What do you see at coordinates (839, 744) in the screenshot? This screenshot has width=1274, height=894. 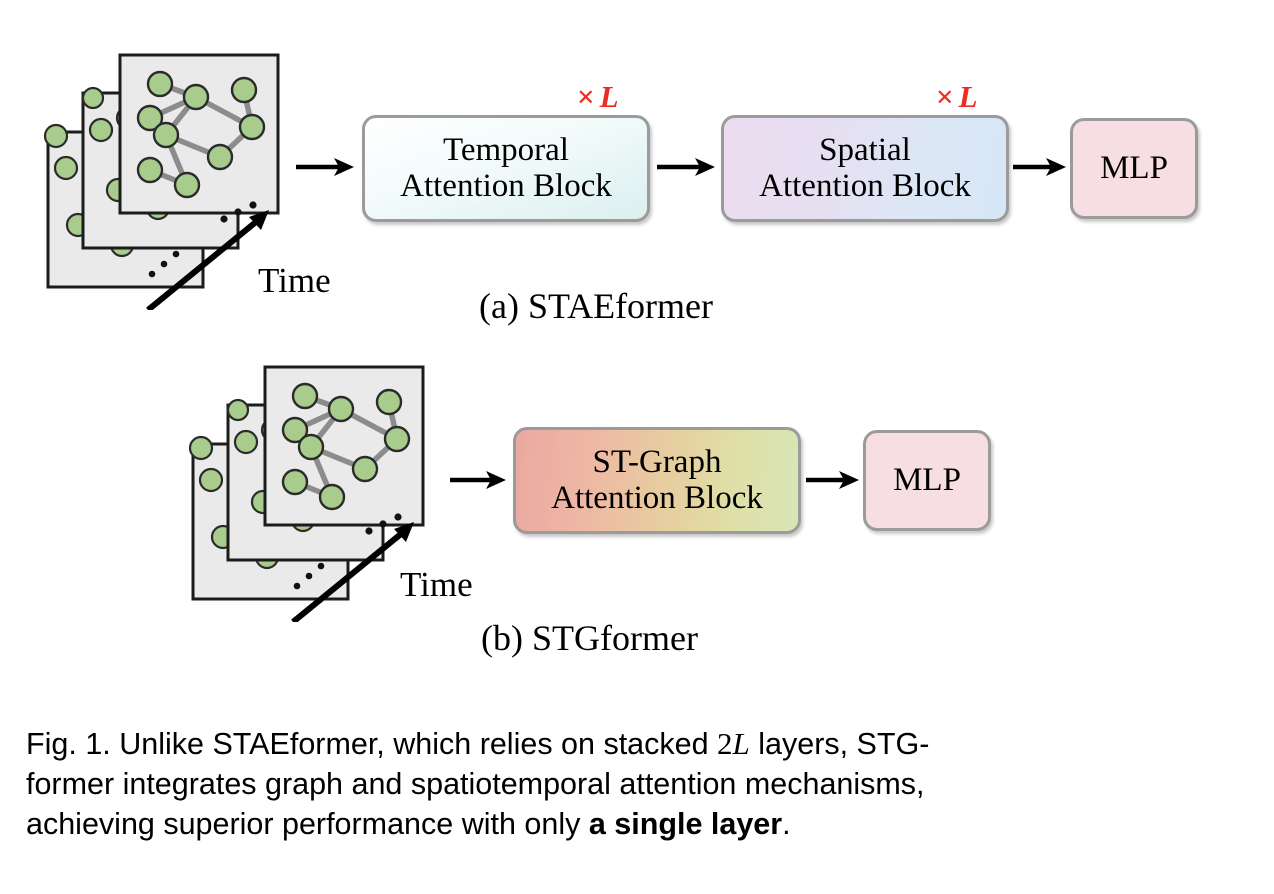 I see `caption-line1-part-b: layers, STG-` at bounding box center [839, 744].